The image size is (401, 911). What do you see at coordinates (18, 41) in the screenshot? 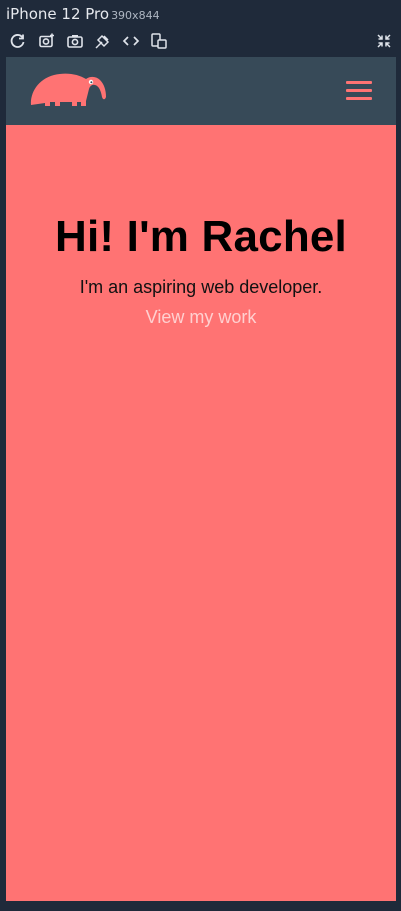
I see `rotate-icon` at bounding box center [18, 41].